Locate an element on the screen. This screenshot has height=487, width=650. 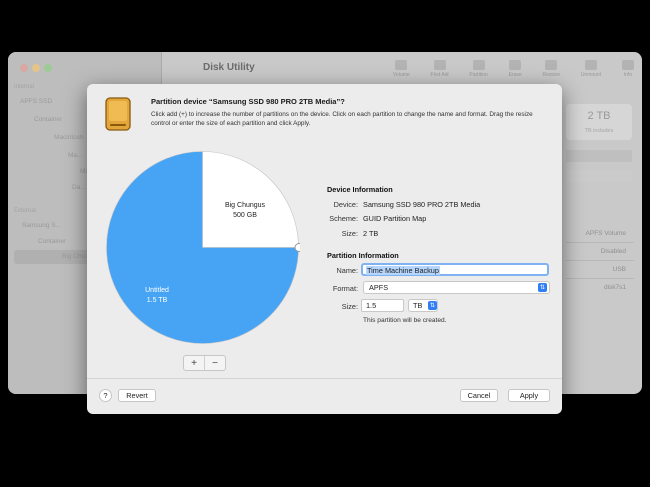
name-input-text: Time Machine Backup is located at coordinates (403, 270).